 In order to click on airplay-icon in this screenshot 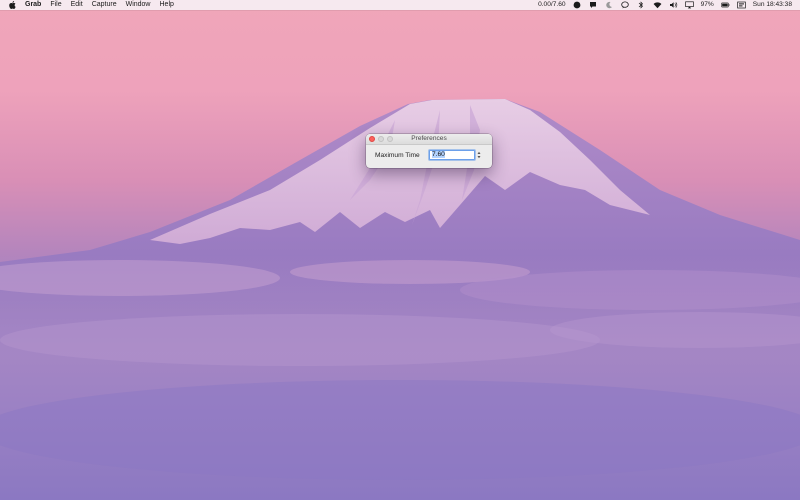, I will do `click(689, 5)`.